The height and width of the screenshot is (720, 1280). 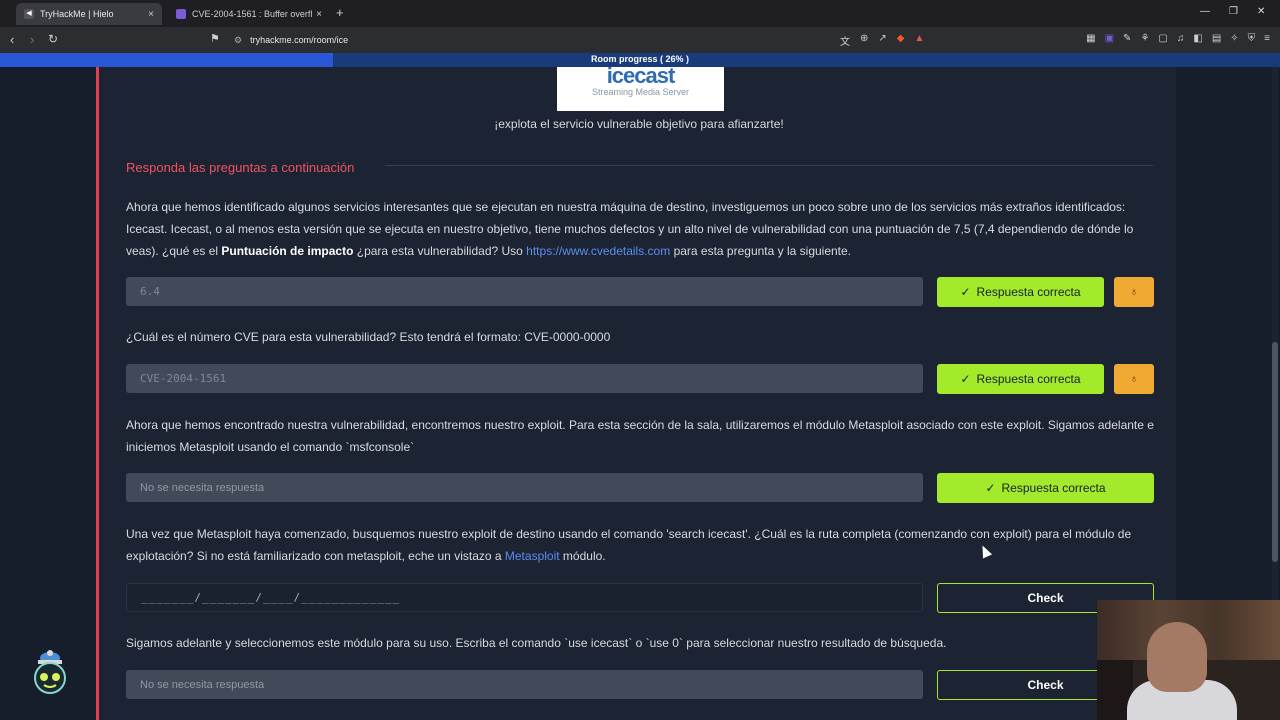 I want to click on cvedetails-link: https://www.cvedetails.com, so click(x=598, y=251).